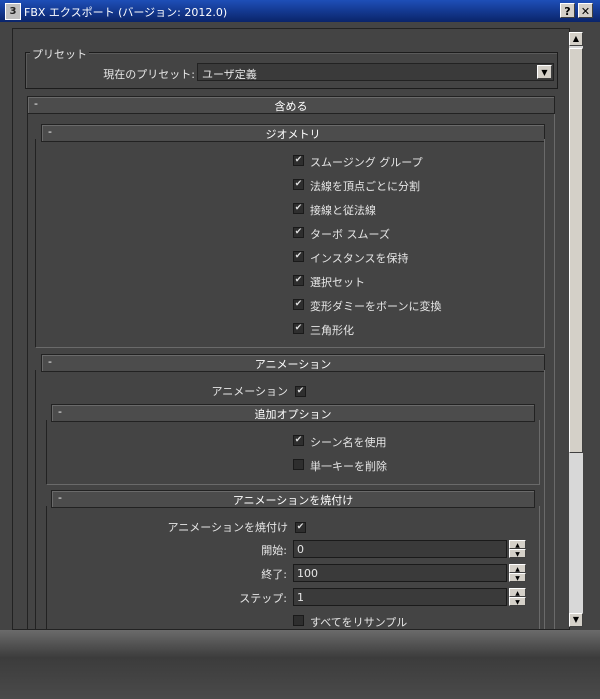  Describe the element at coordinates (263, 598) in the screenshot. I see `step-label: ステップ:` at that location.